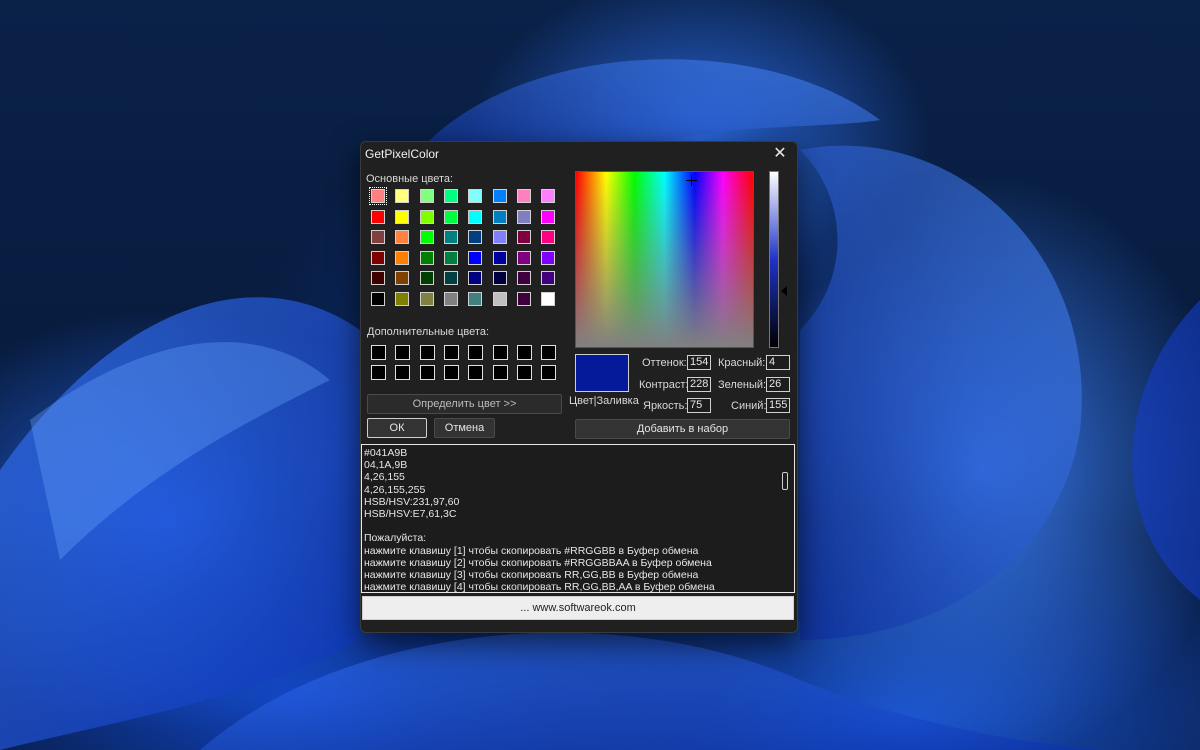 This screenshot has width=1200, height=750. What do you see at coordinates (464, 404) in the screenshot?
I see `define-color-button: Определить цвет >>` at bounding box center [464, 404].